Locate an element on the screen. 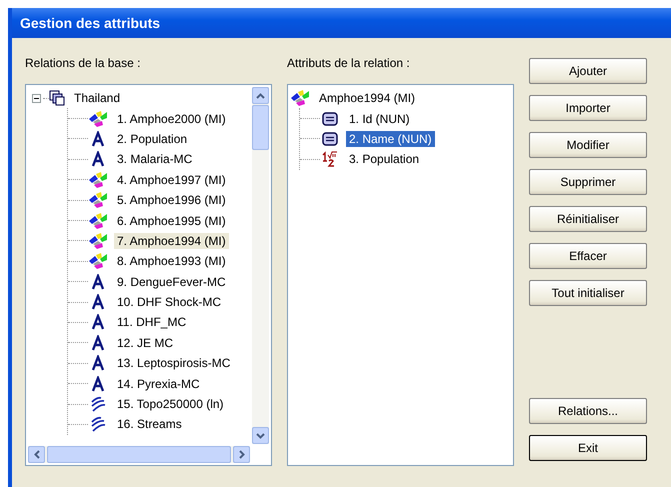 Image resolution: width=671 pixels, height=487 pixels. tree-item: 6. Amphoe1995 (MI) is located at coordinates (171, 220).